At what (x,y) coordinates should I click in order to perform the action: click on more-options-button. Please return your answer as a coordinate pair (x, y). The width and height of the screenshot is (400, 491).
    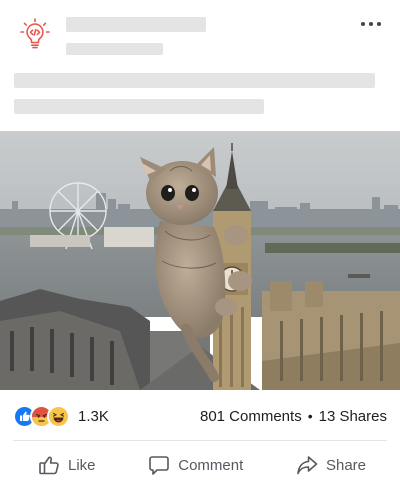
    Looking at the image, I should click on (371, 24).